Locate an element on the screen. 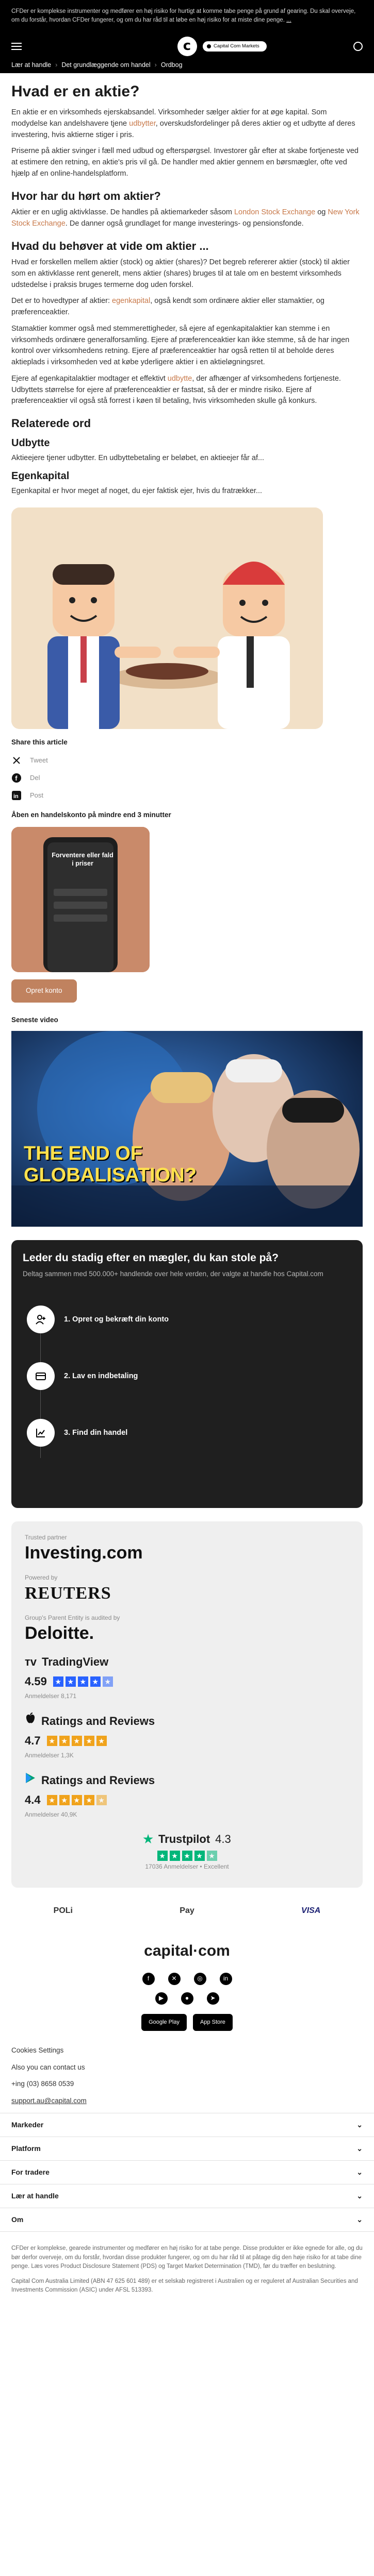 The height and width of the screenshot is (2576, 374). x-icon: ✕ is located at coordinates (174, 1978).